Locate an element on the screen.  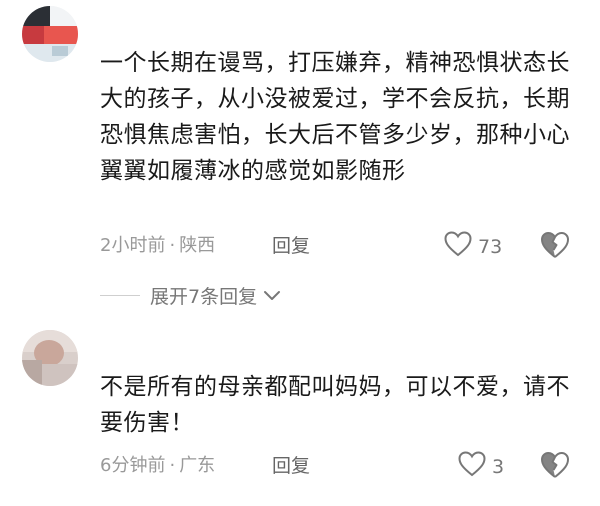
expand-replies-label: 展开7条回复 is located at coordinates (204, 297).